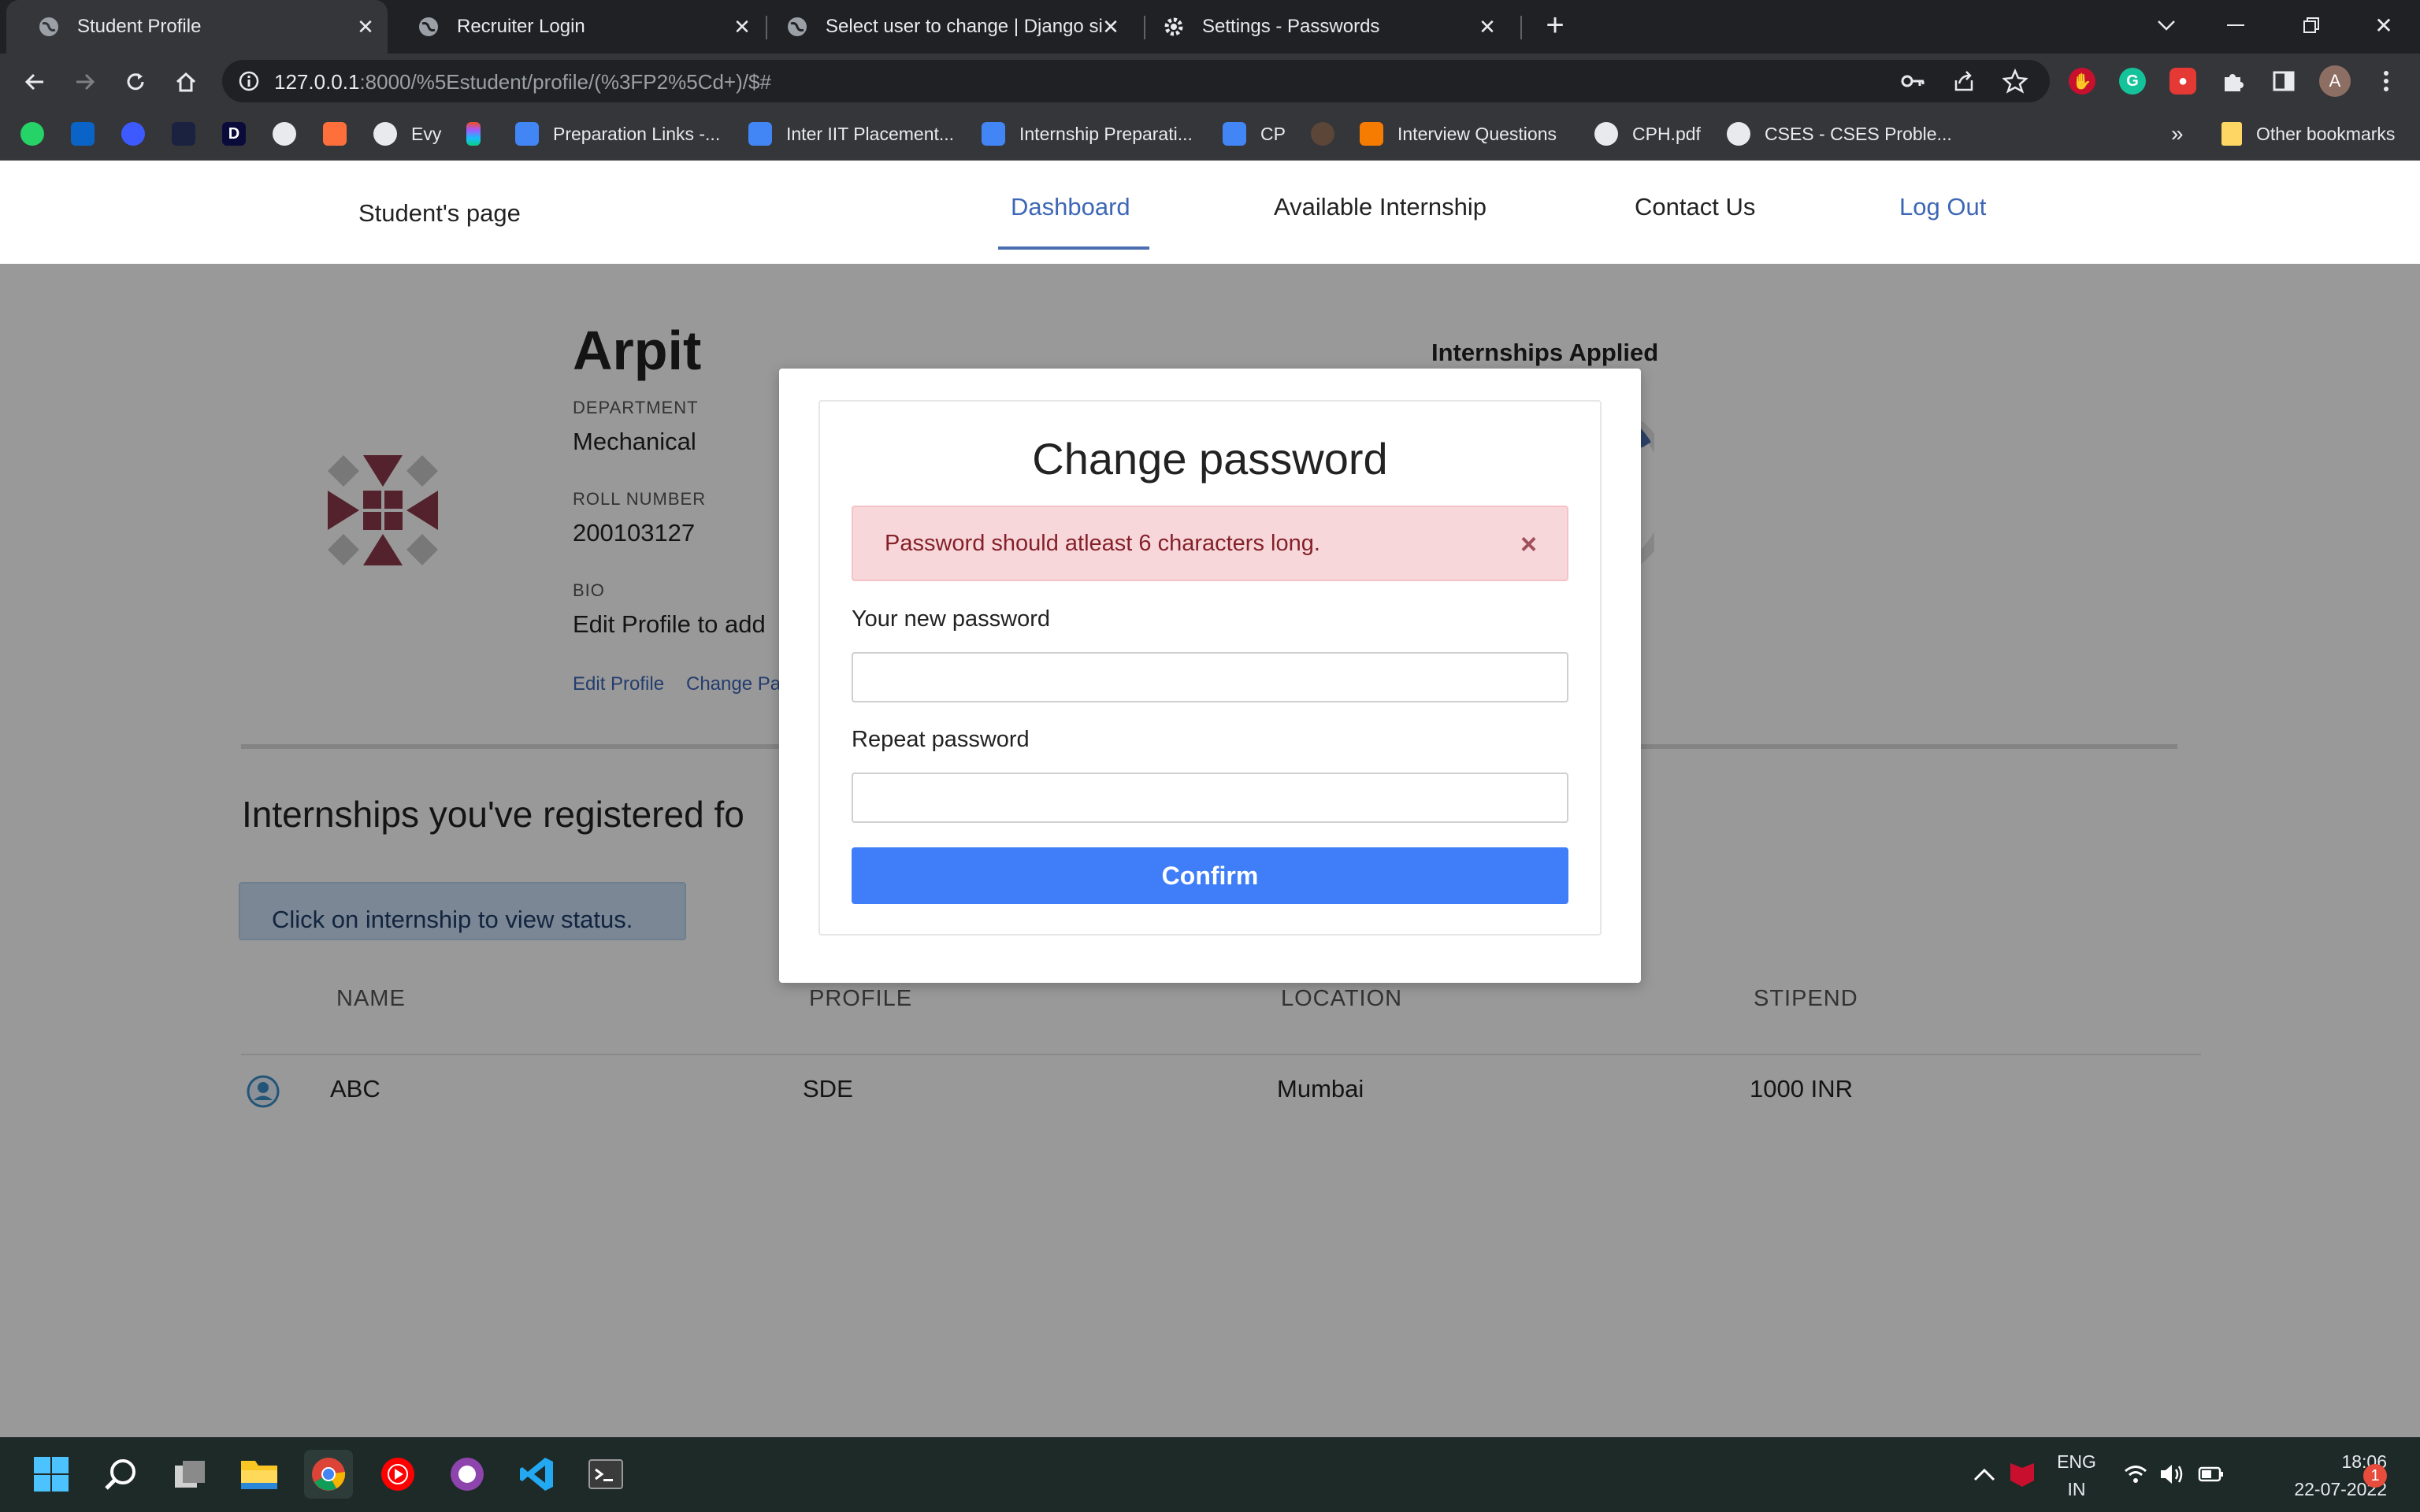 The height and width of the screenshot is (1512, 2420). What do you see at coordinates (249, 81) in the screenshot?
I see `info-icon` at bounding box center [249, 81].